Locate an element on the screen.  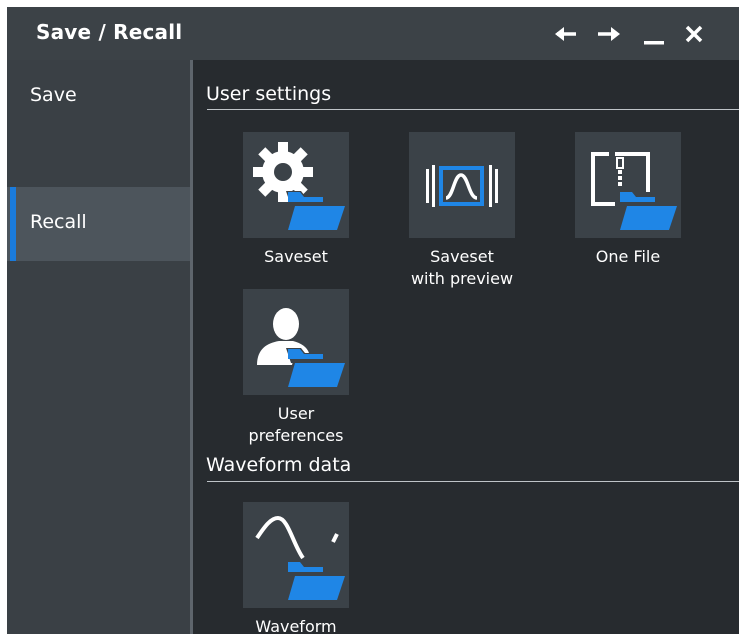
minimize-button is located at coordinates (654, 34).